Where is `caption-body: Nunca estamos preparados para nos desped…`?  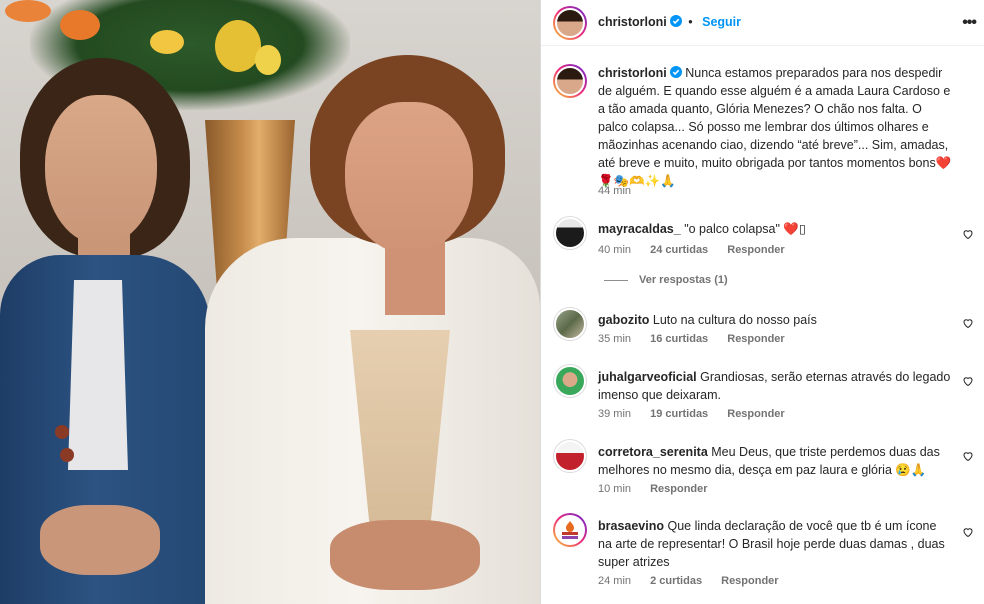
caption-body: Nunca estamos preparados para nos desped… is located at coordinates (775, 127).